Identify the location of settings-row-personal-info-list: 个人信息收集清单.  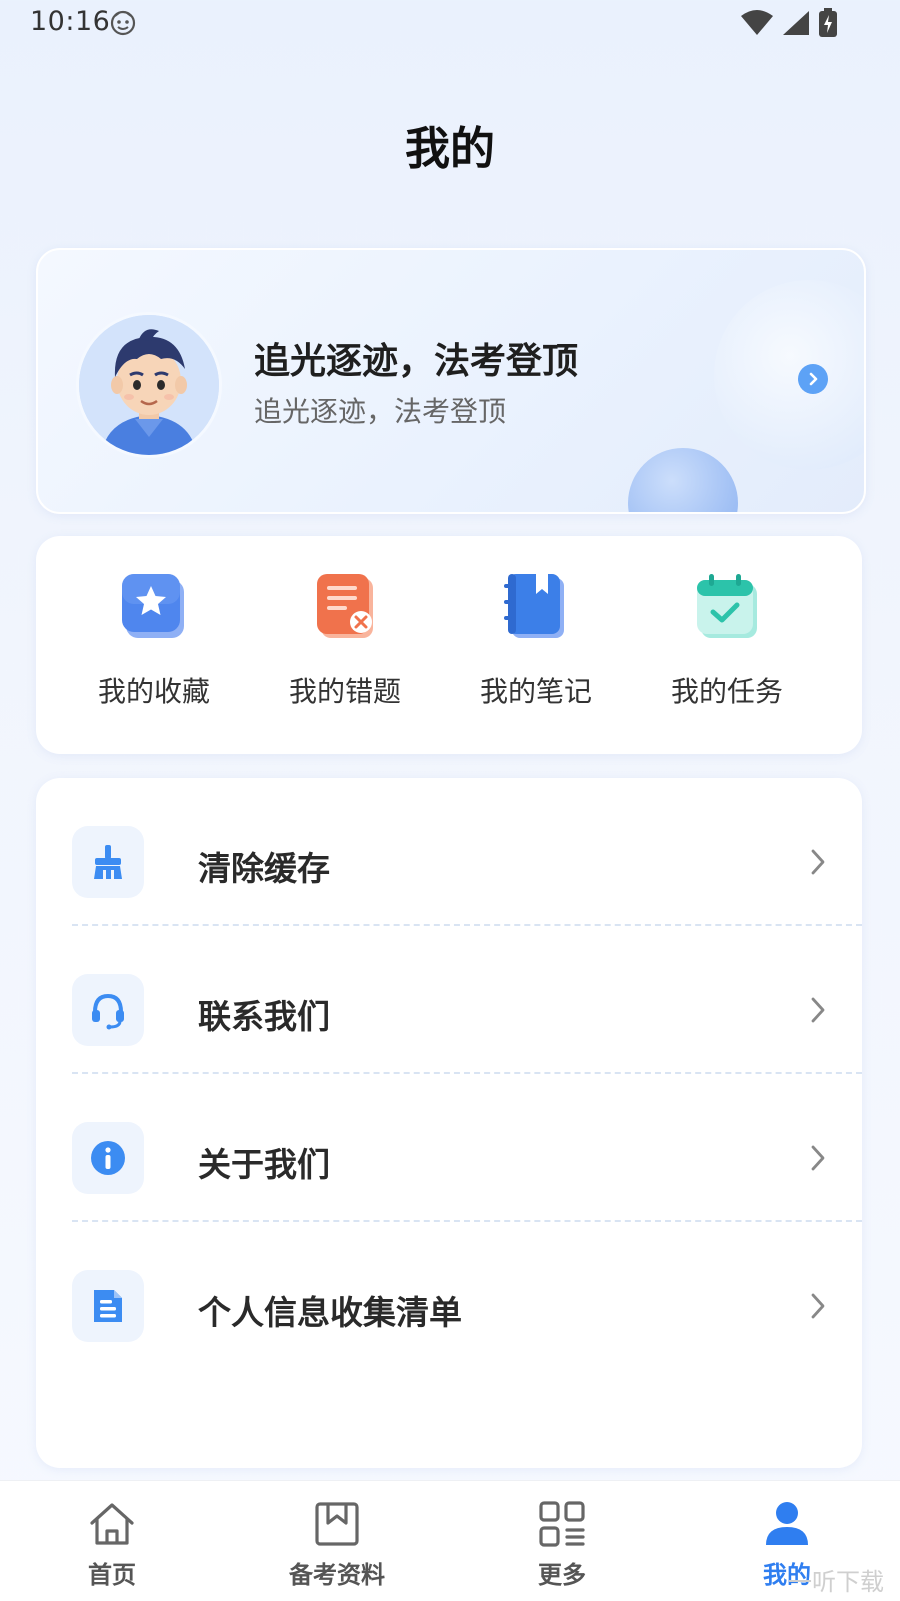
(449, 1296).